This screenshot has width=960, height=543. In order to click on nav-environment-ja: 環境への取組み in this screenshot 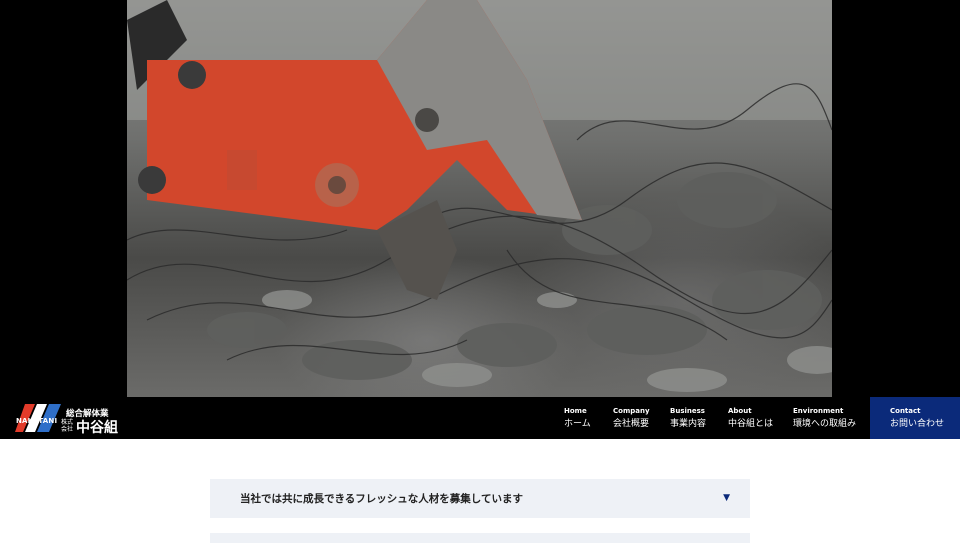, I will do `click(825, 424)`.